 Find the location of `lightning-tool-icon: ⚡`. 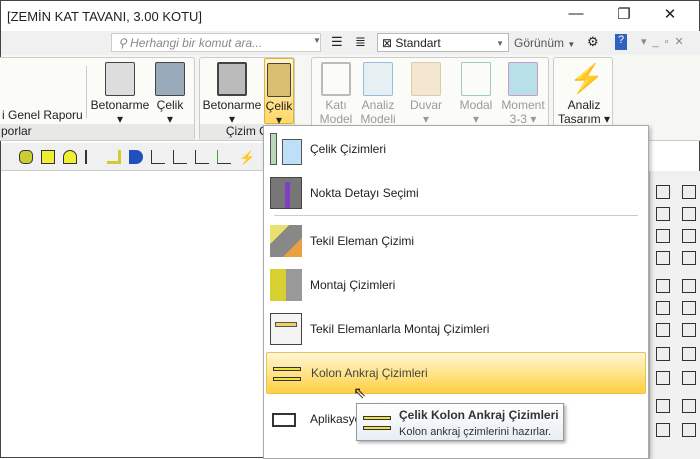

lightning-tool-icon: ⚡ is located at coordinates (247, 157).